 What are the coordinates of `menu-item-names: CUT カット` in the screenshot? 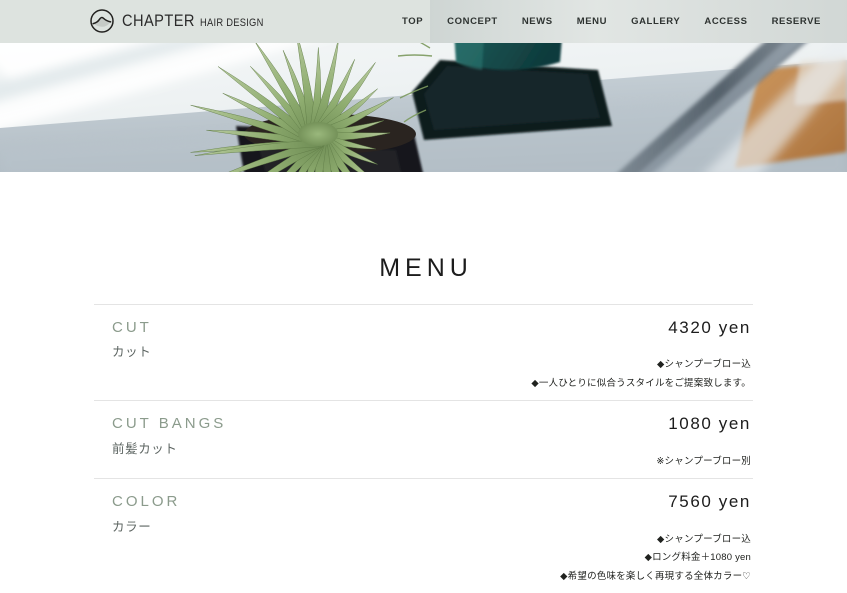 It's located at (123, 339).